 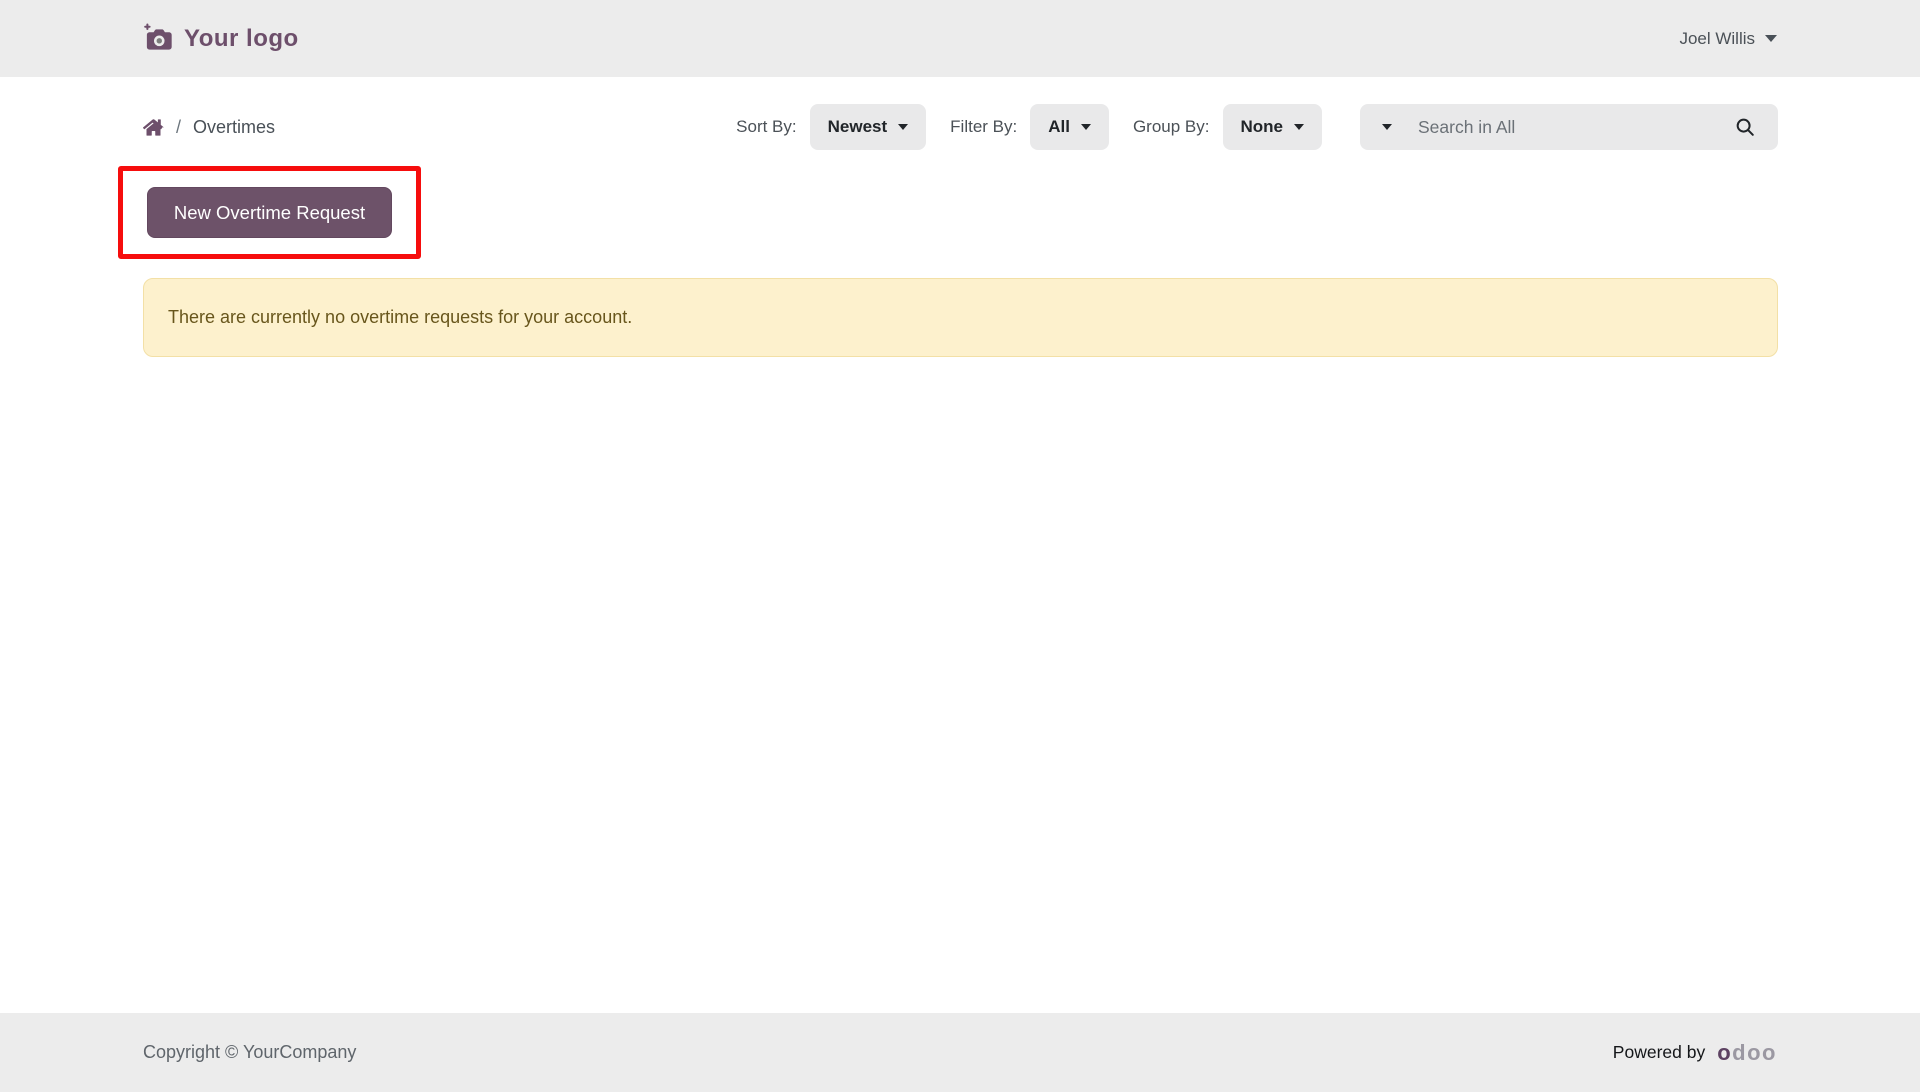 I want to click on odoo-logo: odoo, so click(x=1747, y=1052).